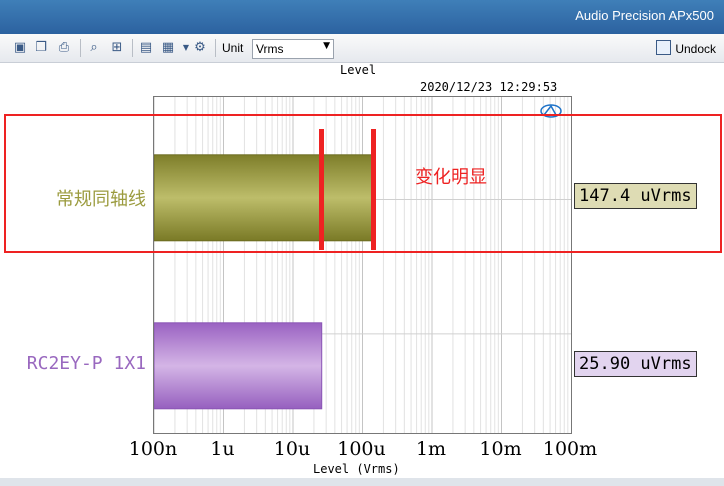 The width and height of the screenshot is (724, 486). What do you see at coordinates (64, 48) in the screenshot?
I see `print-icon: ⎙` at bounding box center [64, 48].